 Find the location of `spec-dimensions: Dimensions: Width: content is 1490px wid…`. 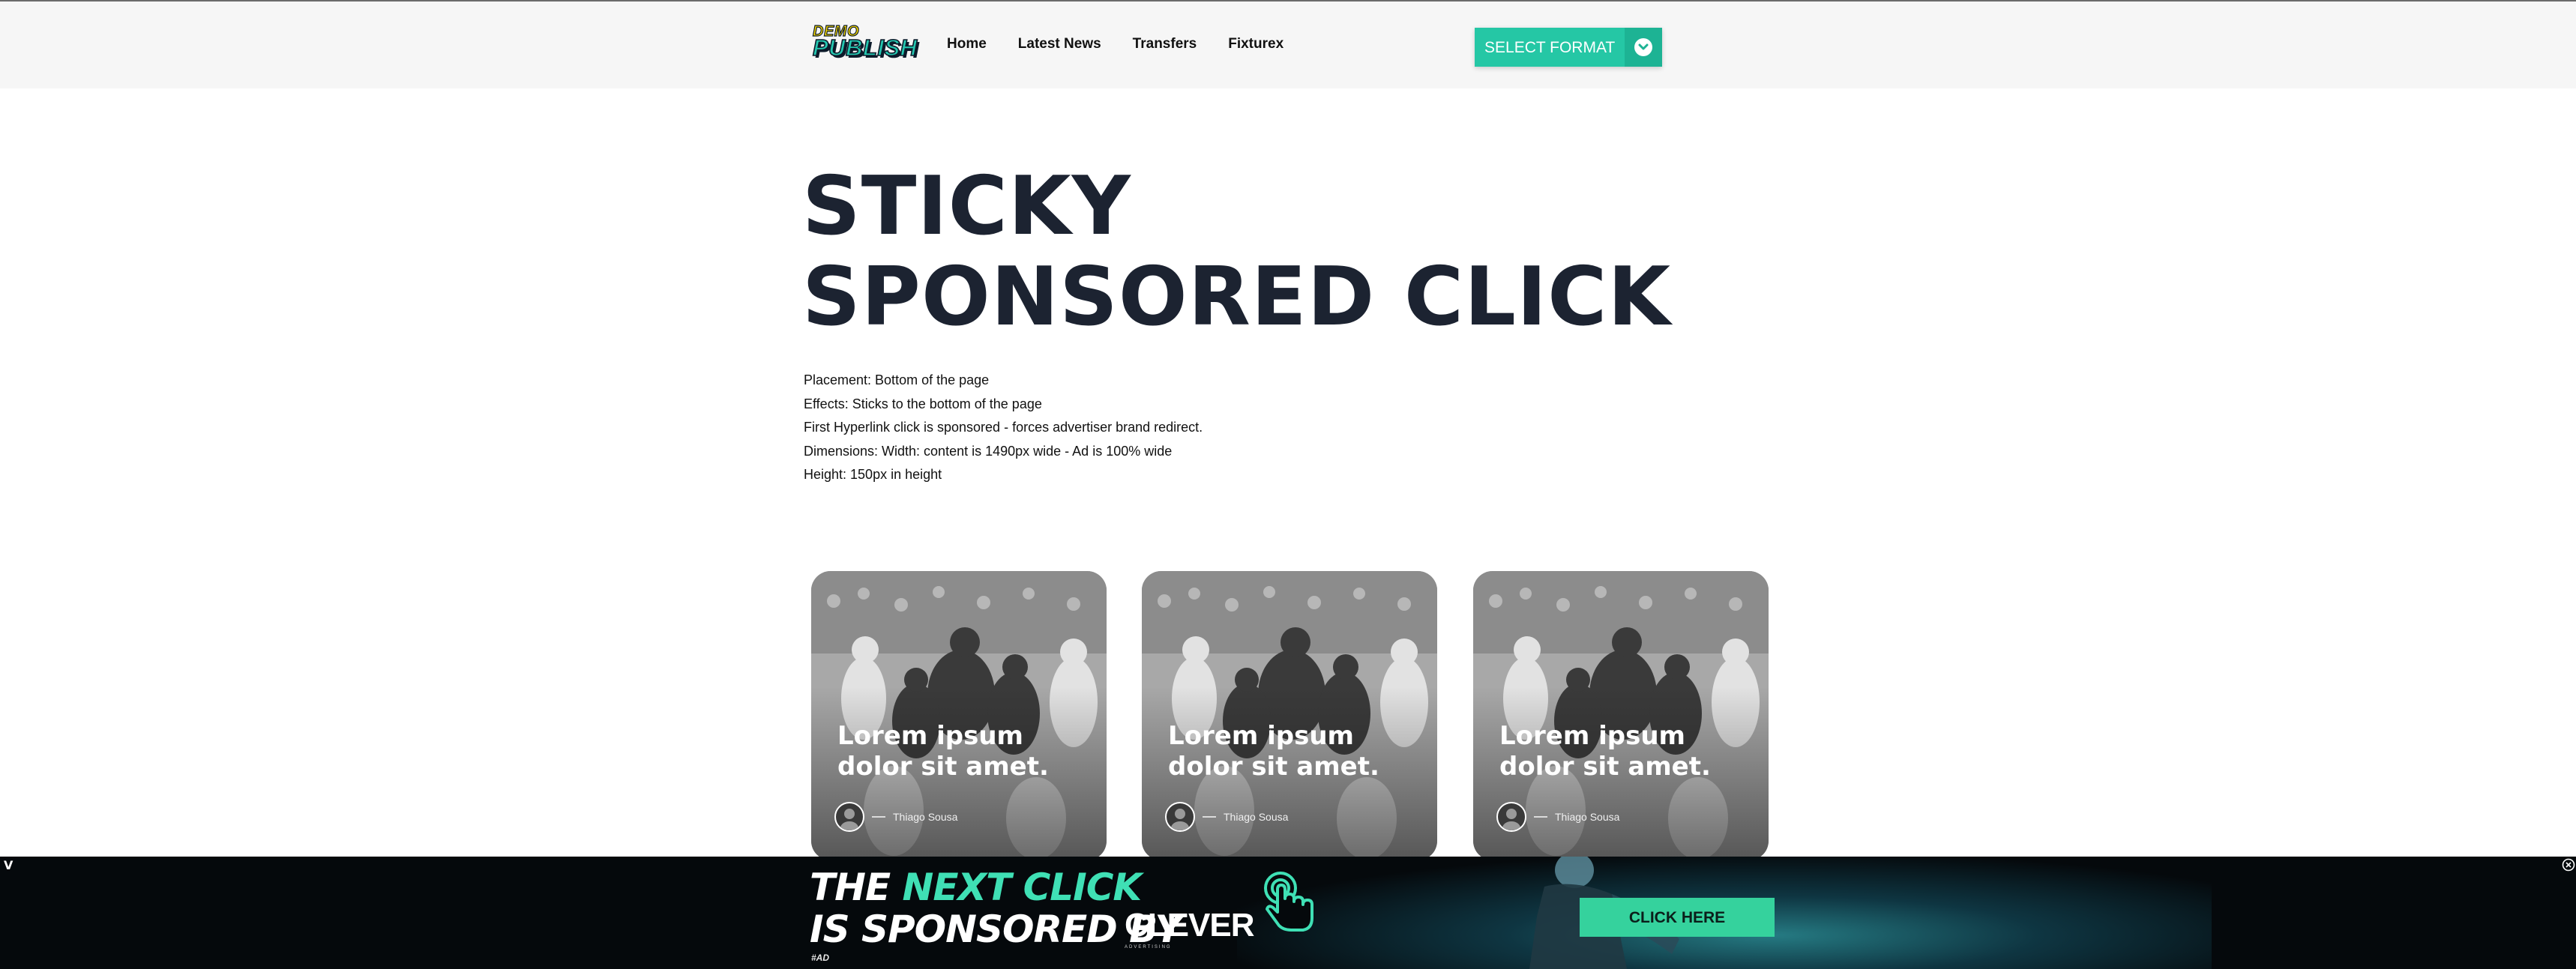

spec-dimensions: Dimensions: Width: content is 1490px wid… is located at coordinates (989, 451).